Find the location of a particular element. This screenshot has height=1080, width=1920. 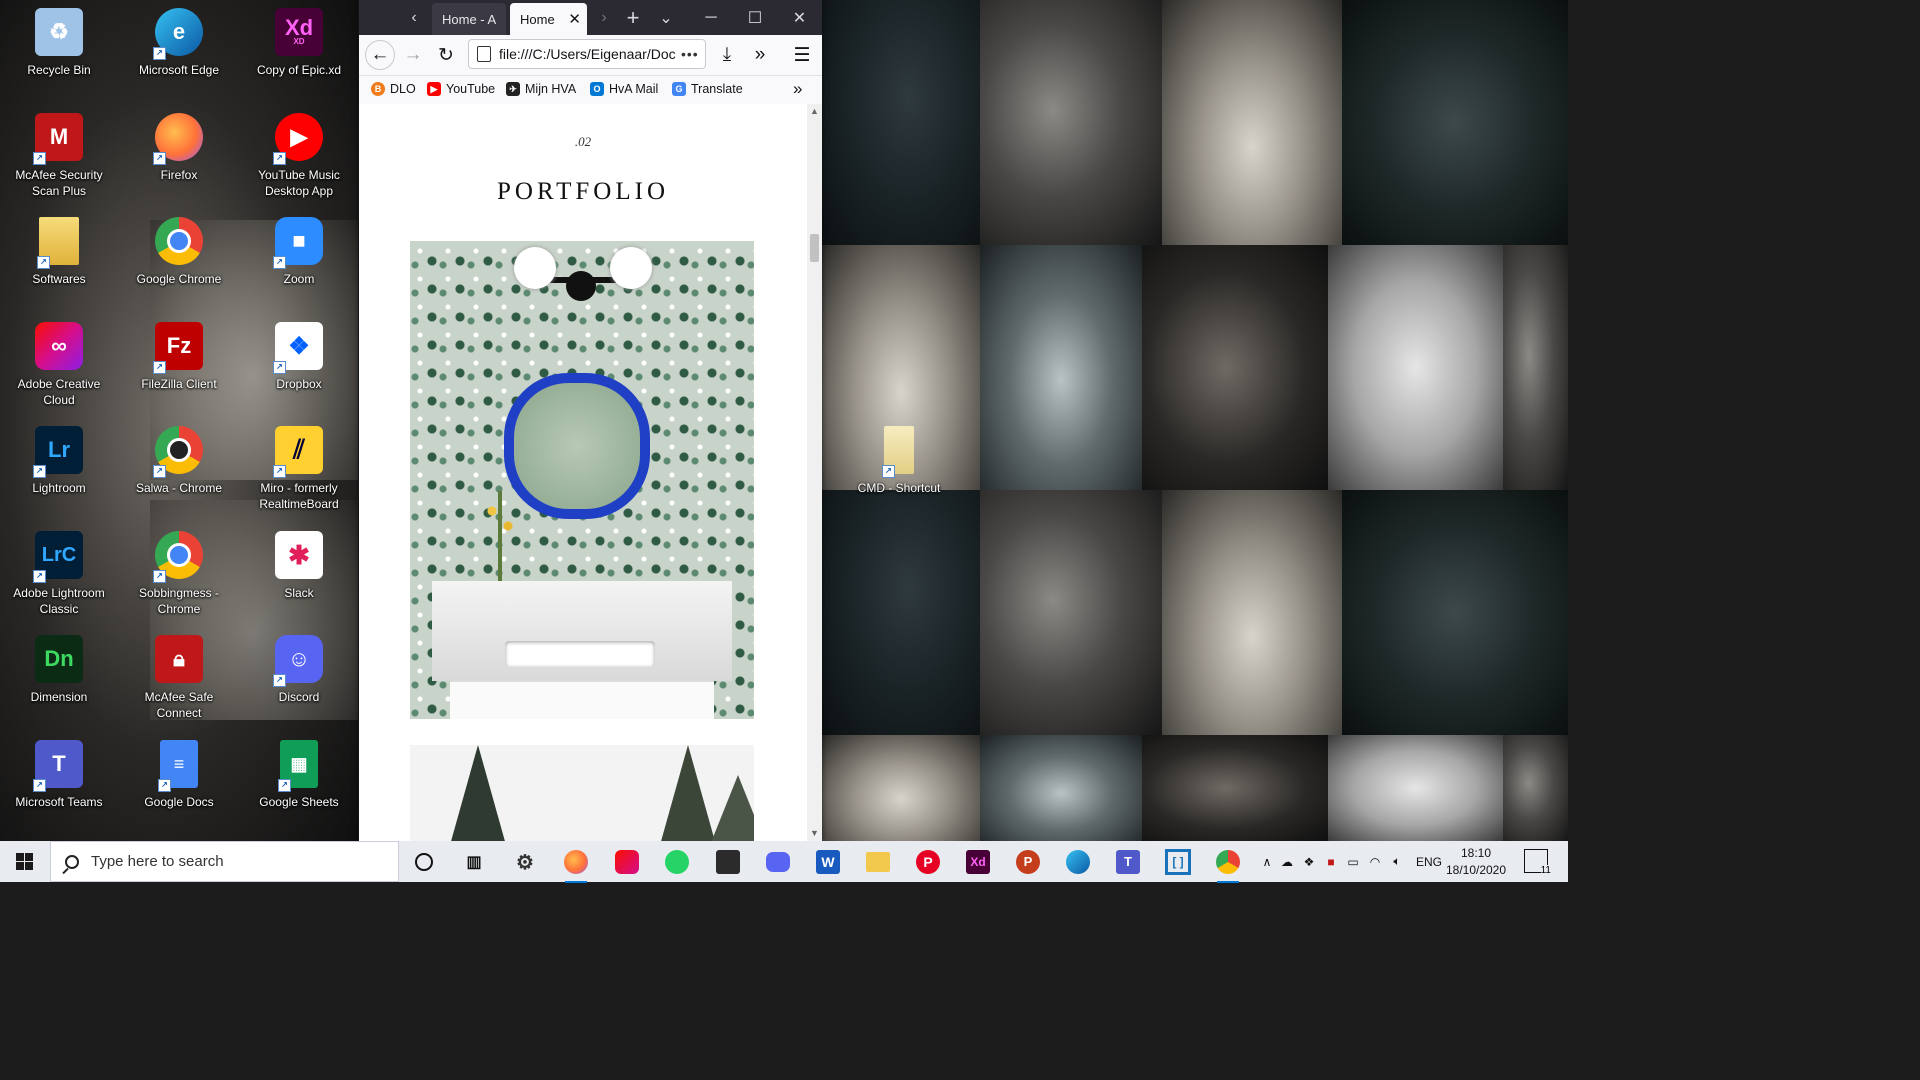

bookmark-mijn-hva: ✈ Mijn HVA is located at coordinates (541, 89).